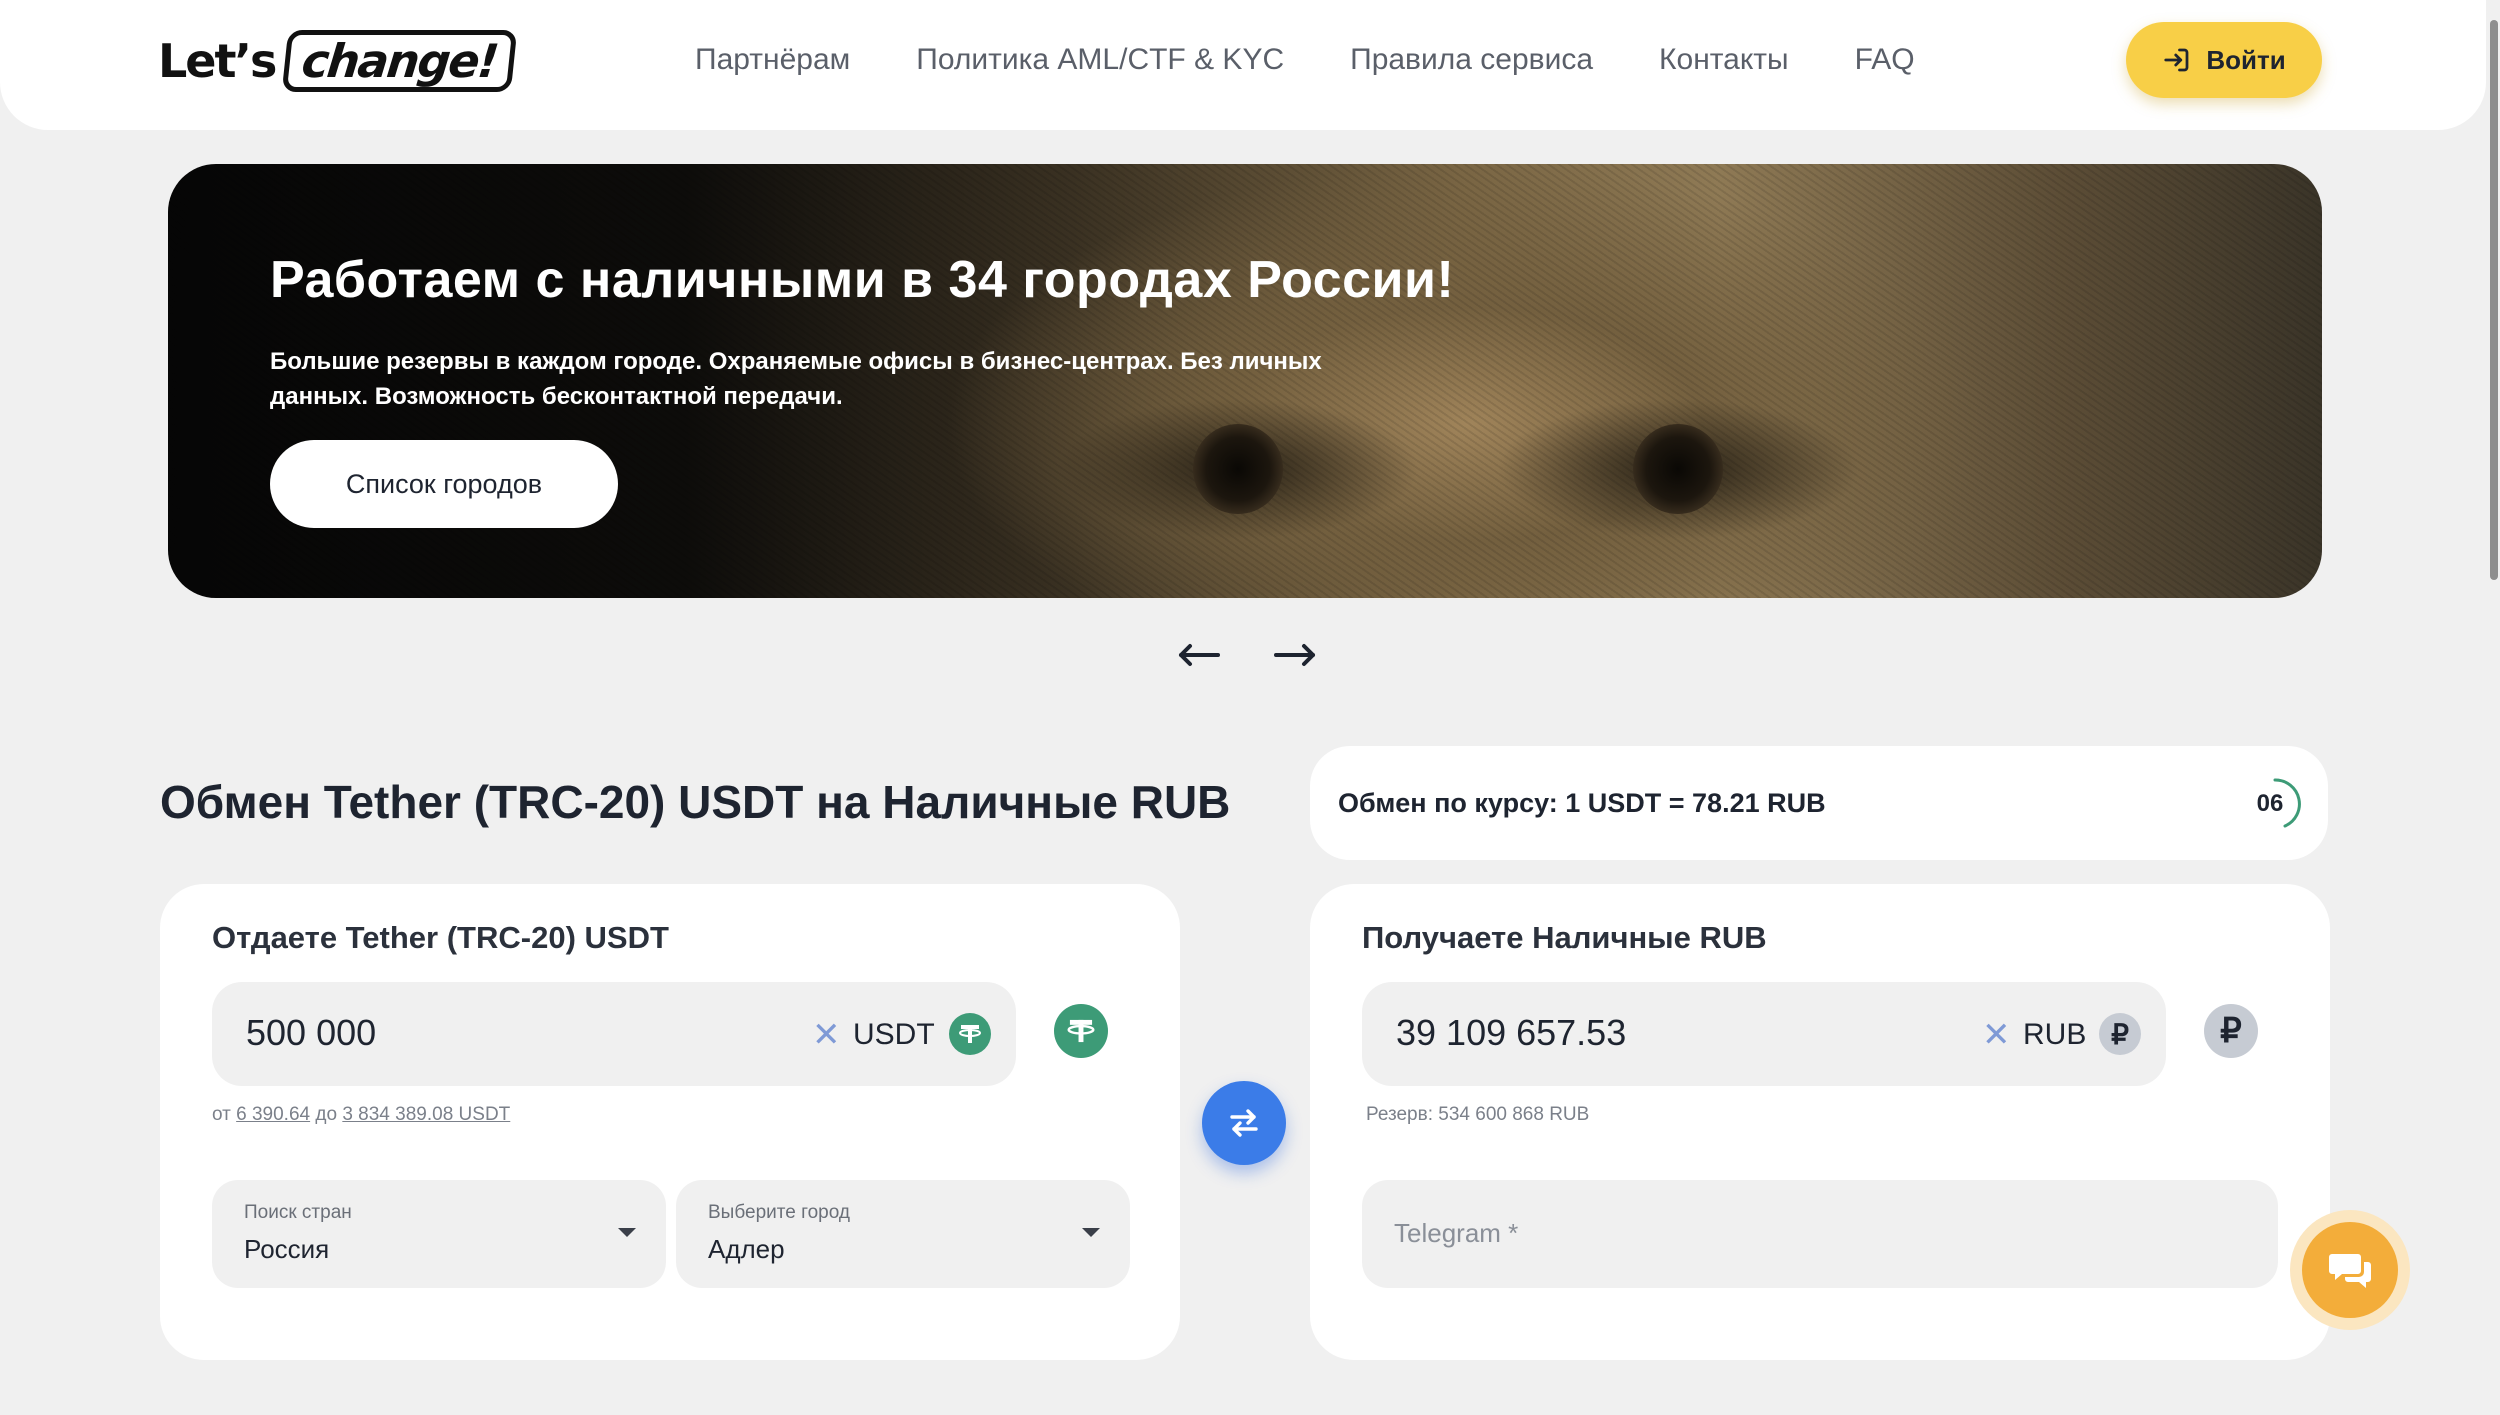 This screenshot has width=2500, height=1415. I want to click on limits-min-link: 6 390.64, so click(273, 1114).